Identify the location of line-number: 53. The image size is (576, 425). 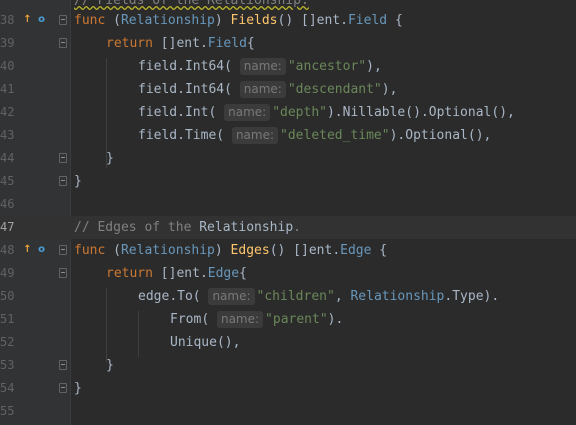
(7, 365).